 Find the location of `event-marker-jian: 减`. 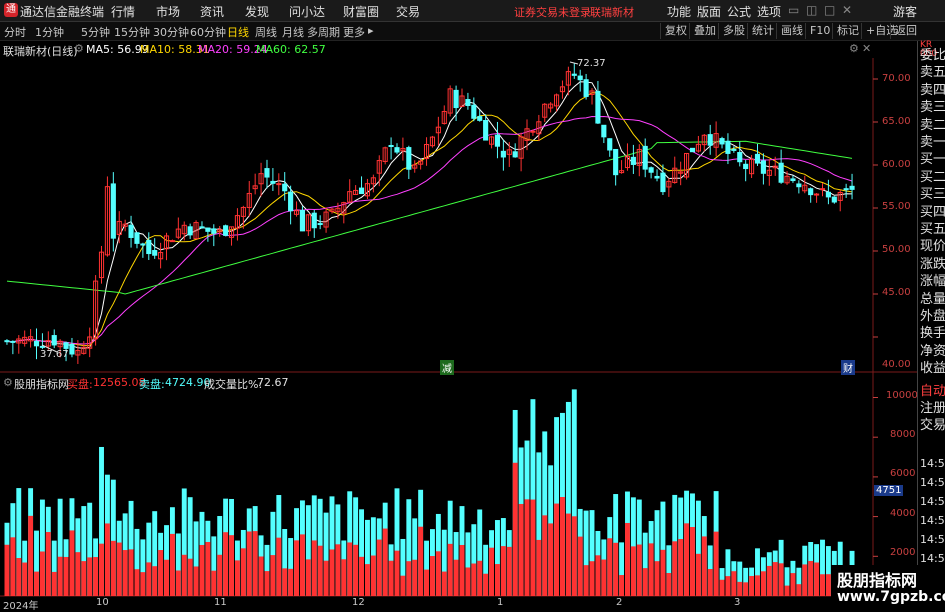

event-marker-jian: 减 is located at coordinates (447, 367).